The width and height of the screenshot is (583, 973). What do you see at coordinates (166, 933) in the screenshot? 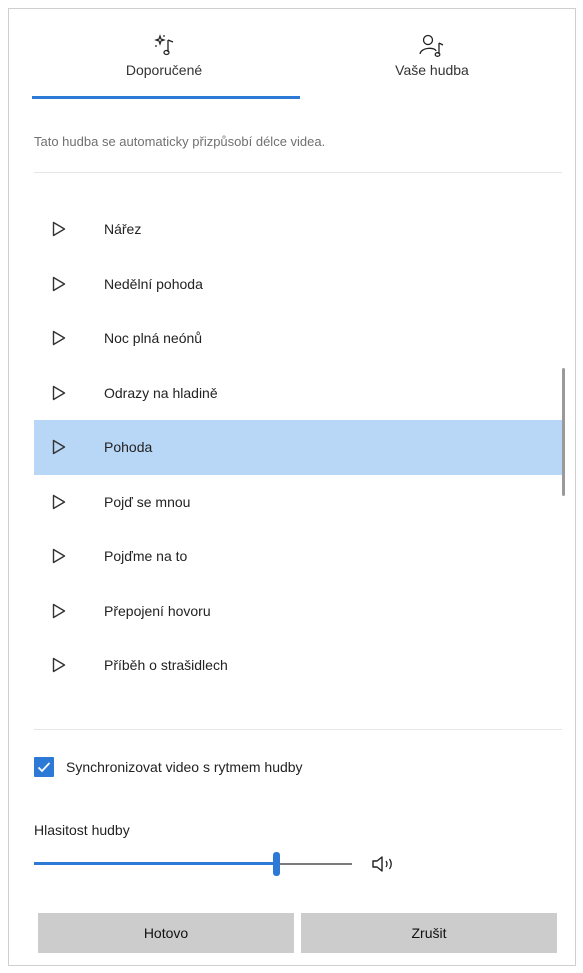
I see `done-button: Hotovo` at bounding box center [166, 933].